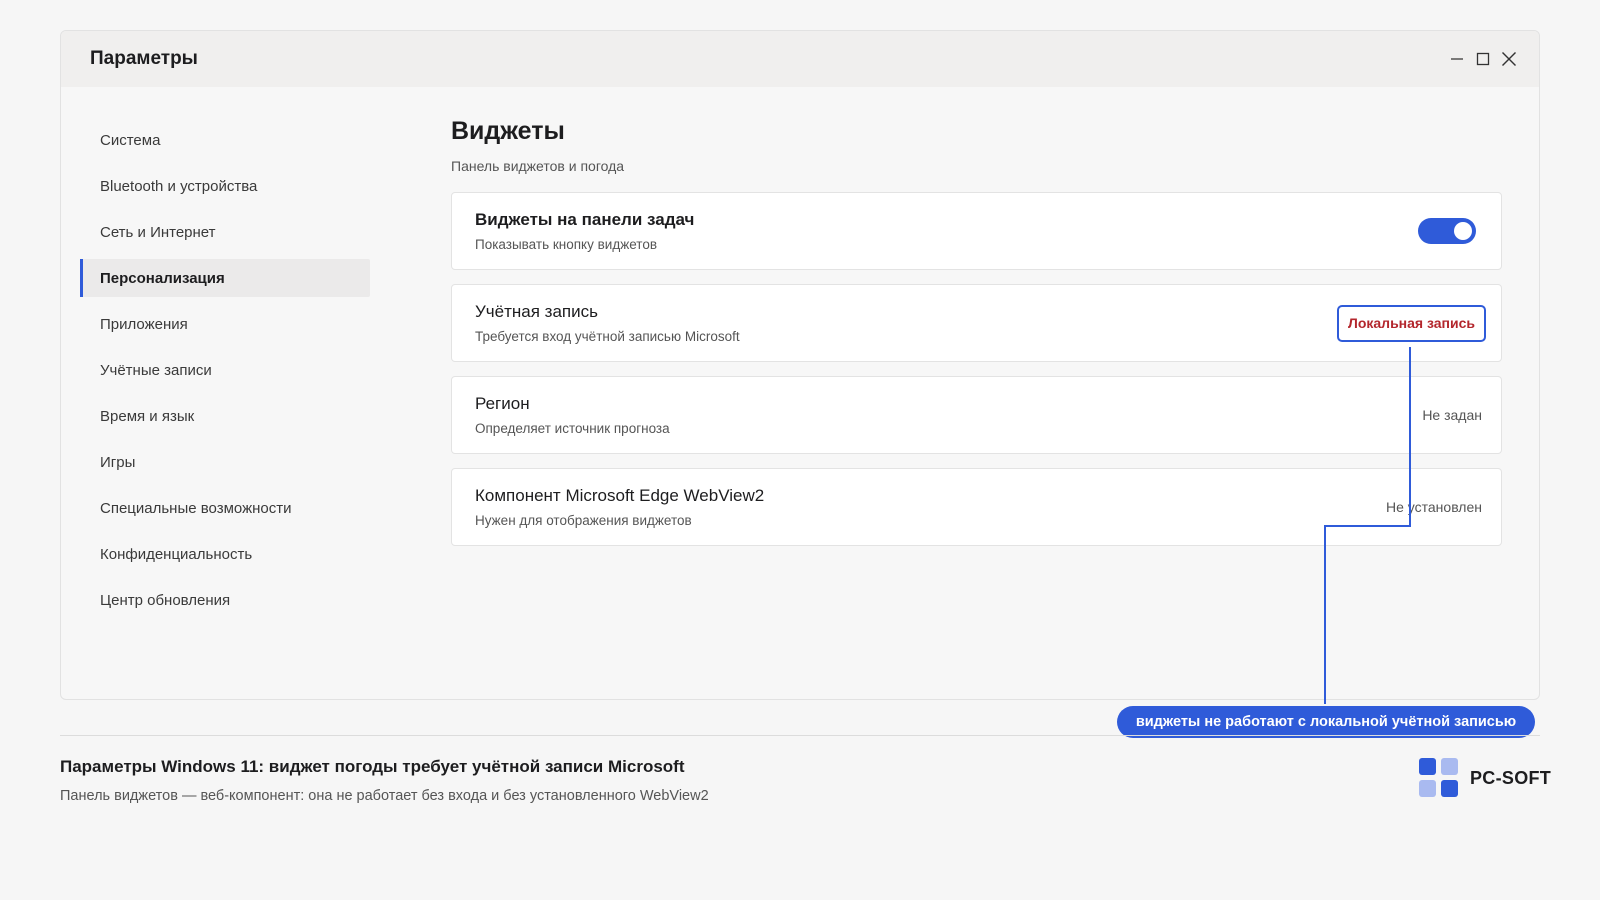 This screenshot has width=1600, height=900. I want to click on maximize-icon, so click(1483, 59).